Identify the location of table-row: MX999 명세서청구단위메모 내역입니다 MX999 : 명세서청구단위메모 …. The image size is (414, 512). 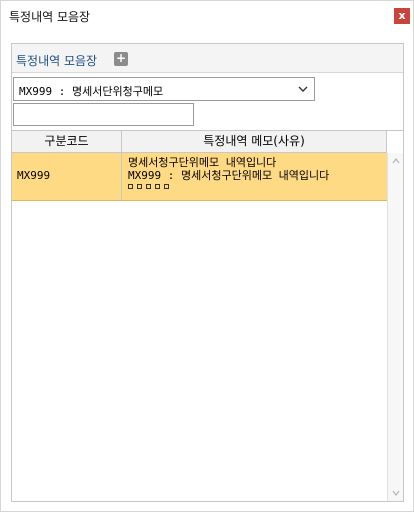
(199, 177).